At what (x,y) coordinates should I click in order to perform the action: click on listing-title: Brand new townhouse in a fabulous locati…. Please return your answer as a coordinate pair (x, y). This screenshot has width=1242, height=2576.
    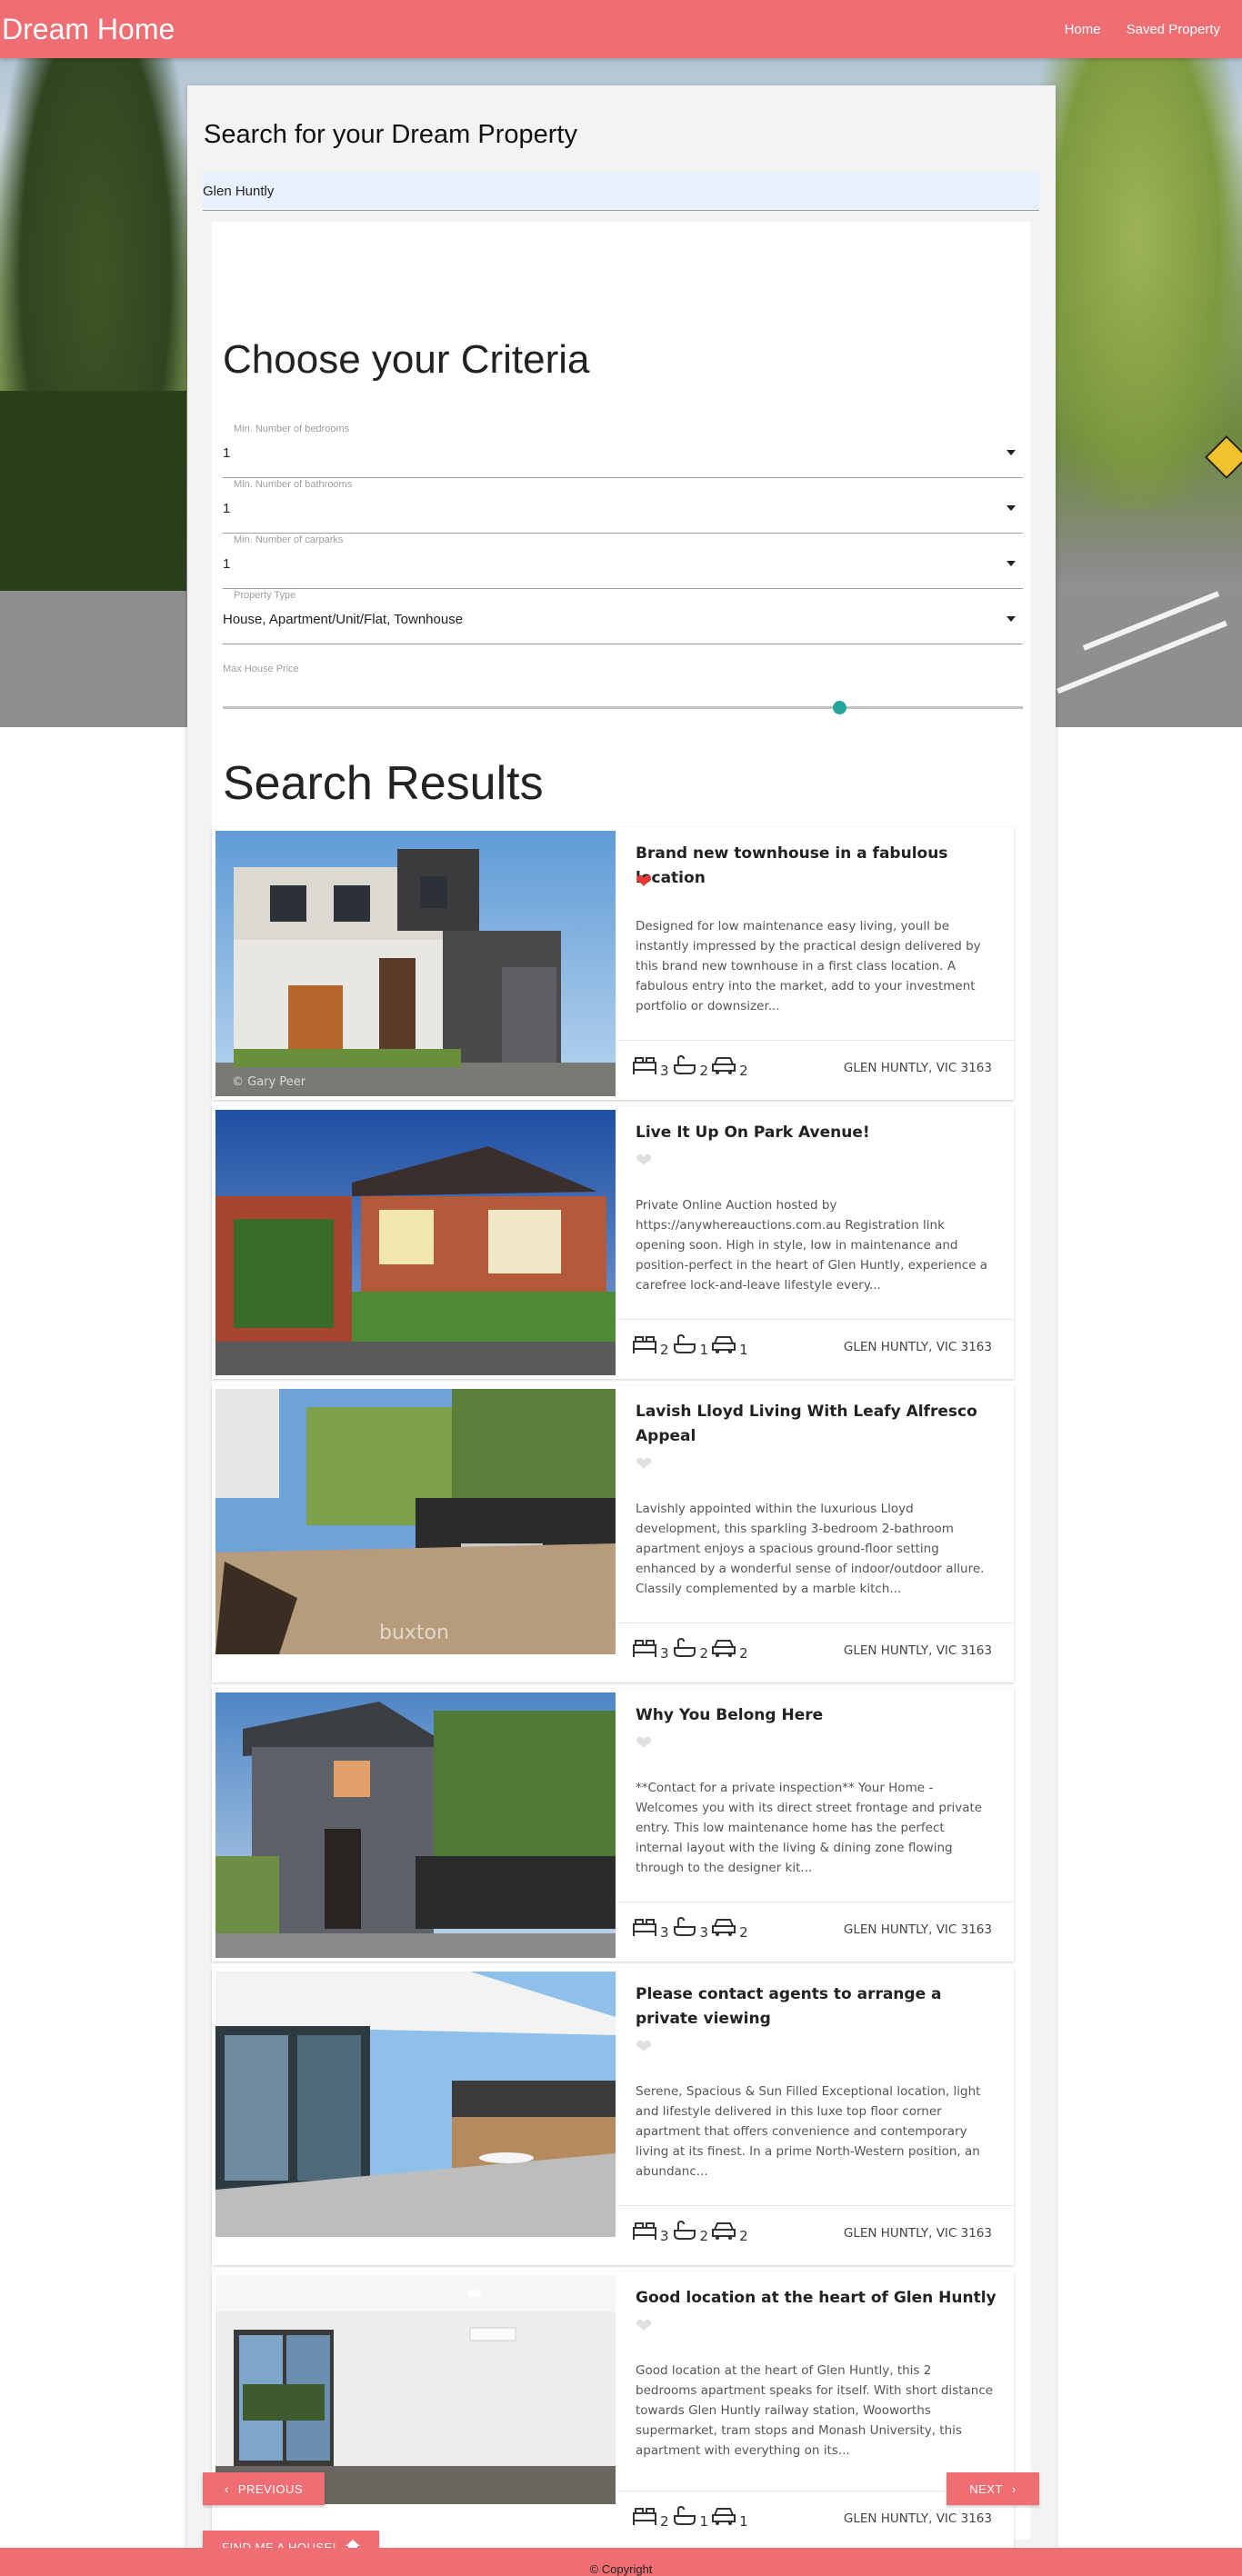
    Looking at the image, I should click on (817, 866).